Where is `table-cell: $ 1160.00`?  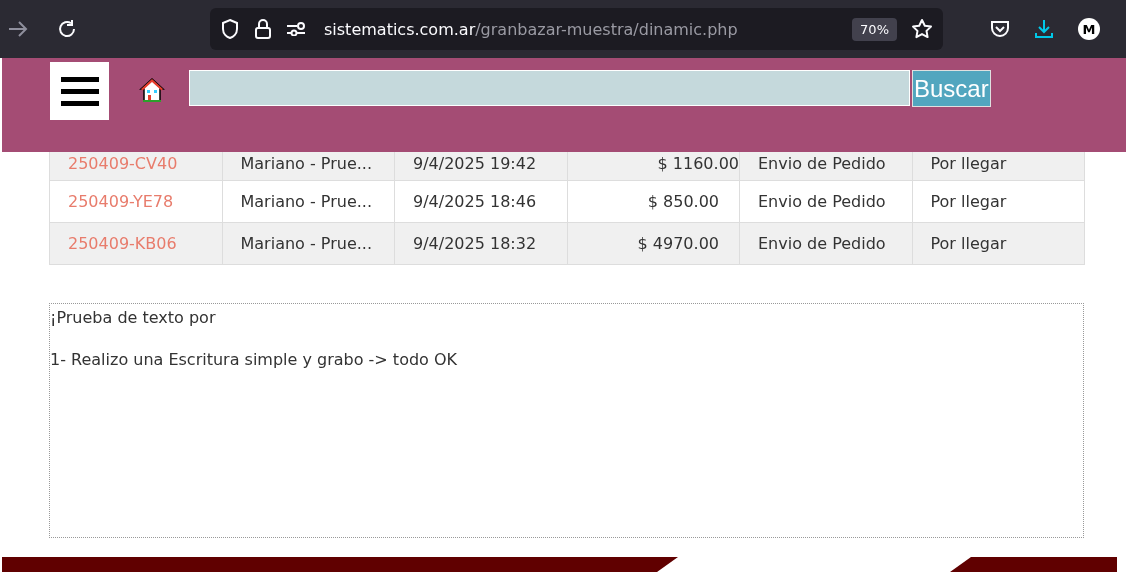 table-cell: $ 1160.00 is located at coordinates (653, 166).